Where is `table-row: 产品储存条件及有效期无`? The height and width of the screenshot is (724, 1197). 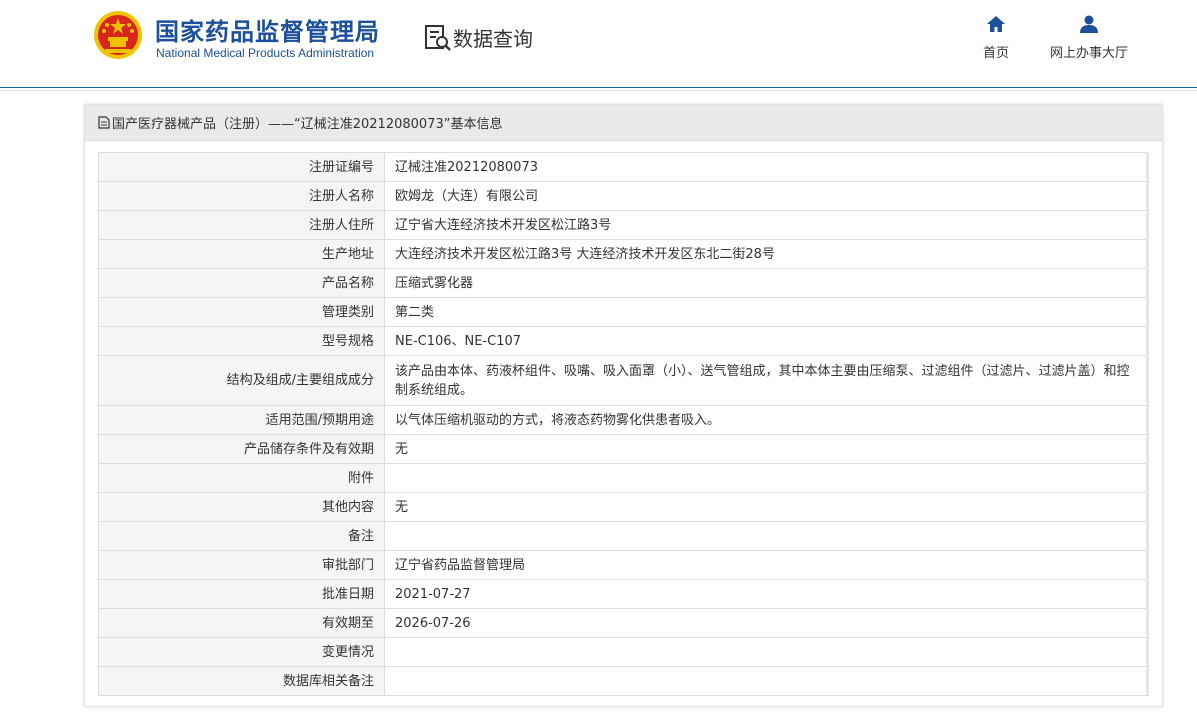 table-row: 产品储存条件及有效期无 is located at coordinates (623, 449).